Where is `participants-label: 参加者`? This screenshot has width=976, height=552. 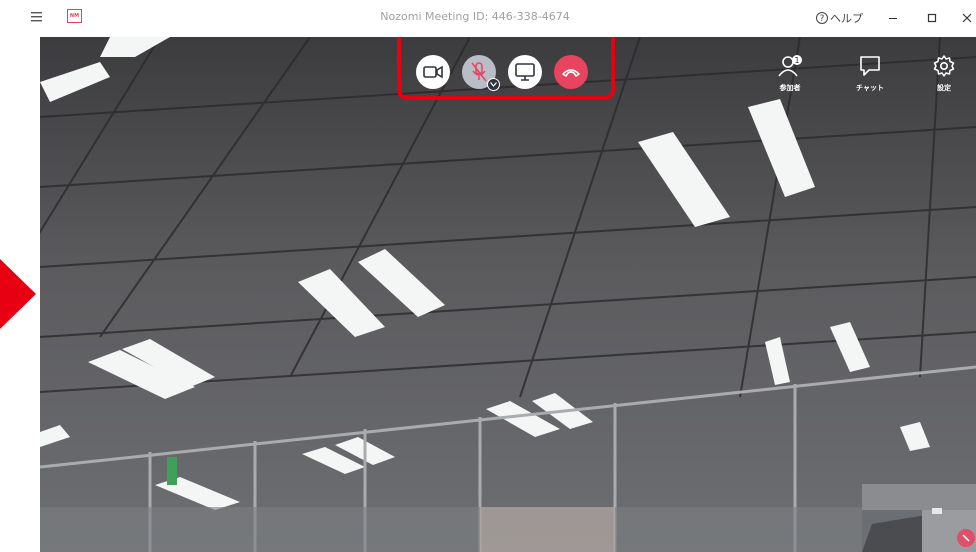 participants-label: 参加者 is located at coordinates (790, 88).